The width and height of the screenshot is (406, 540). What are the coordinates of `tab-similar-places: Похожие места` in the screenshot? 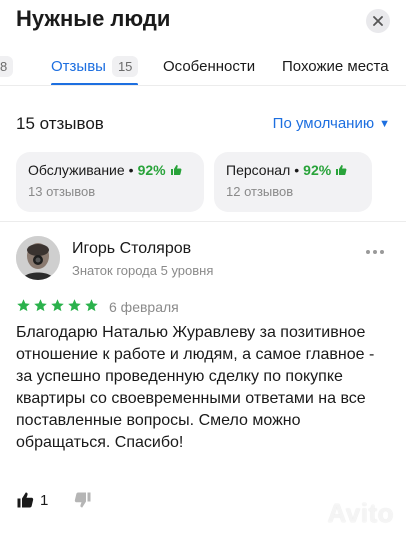 It's located at (335, 65).